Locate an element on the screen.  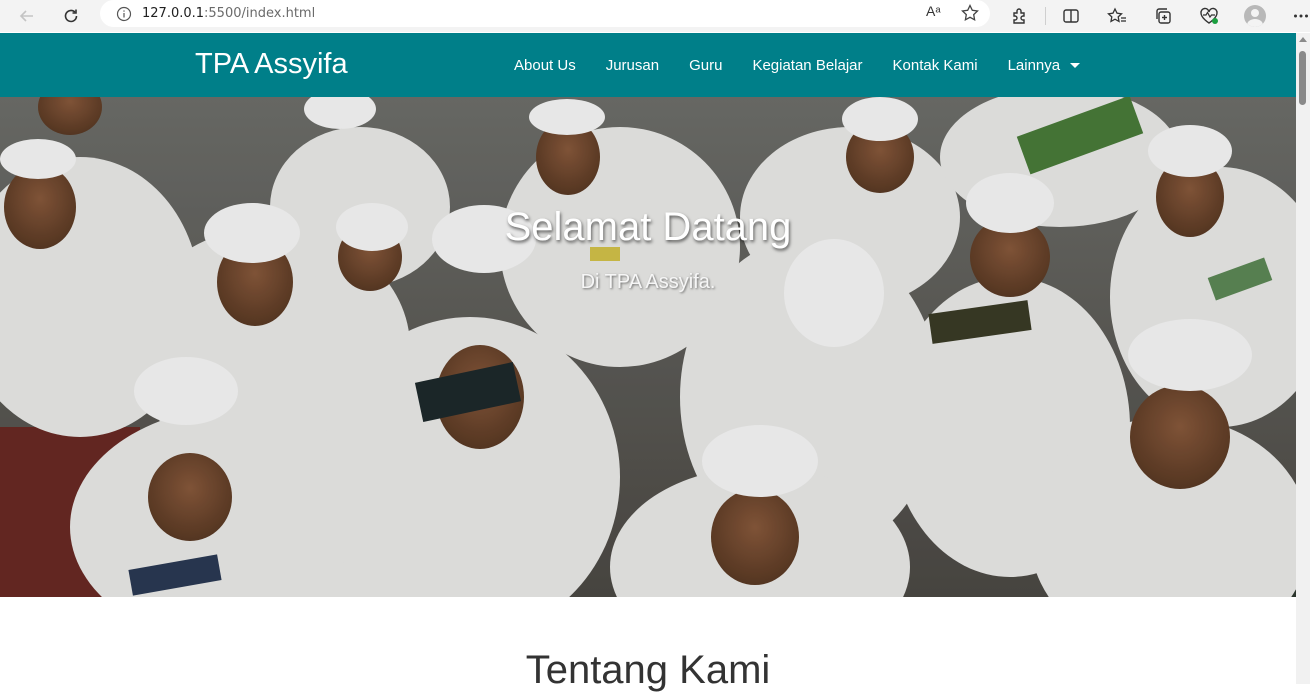
page-scrollbar is located at coordinates (1303, 358).